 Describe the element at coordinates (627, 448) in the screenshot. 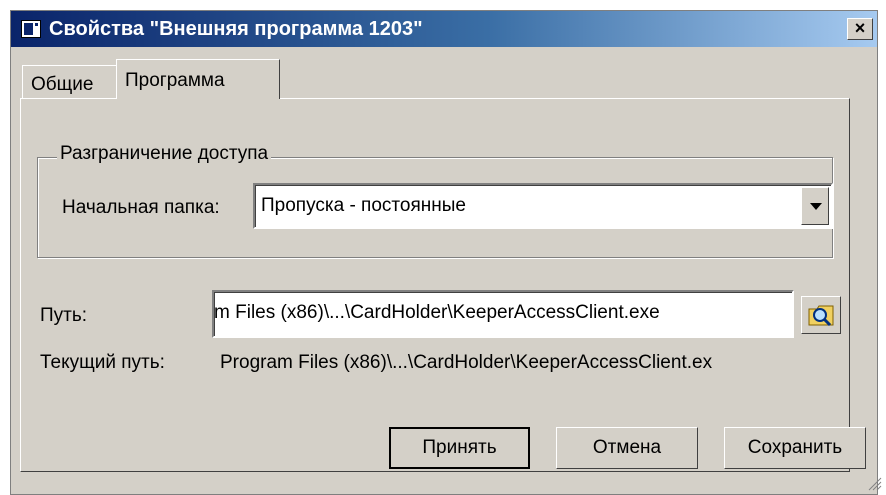

I see `cancel-button: Отмена` at that location.